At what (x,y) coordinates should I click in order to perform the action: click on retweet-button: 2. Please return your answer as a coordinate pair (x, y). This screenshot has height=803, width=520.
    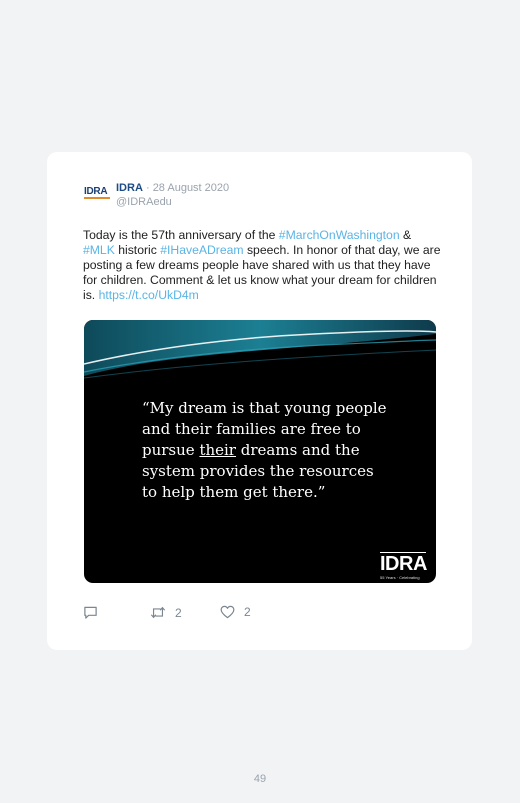
    Looking at the image, I should click on (166, 612).